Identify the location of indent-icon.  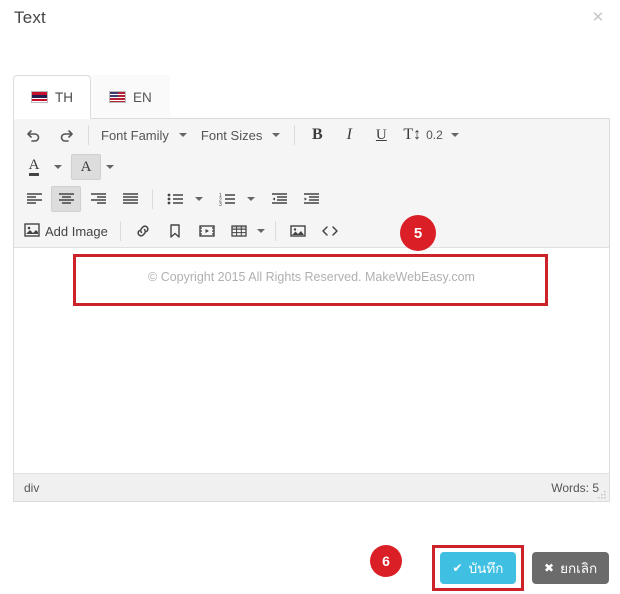
(311, 199).